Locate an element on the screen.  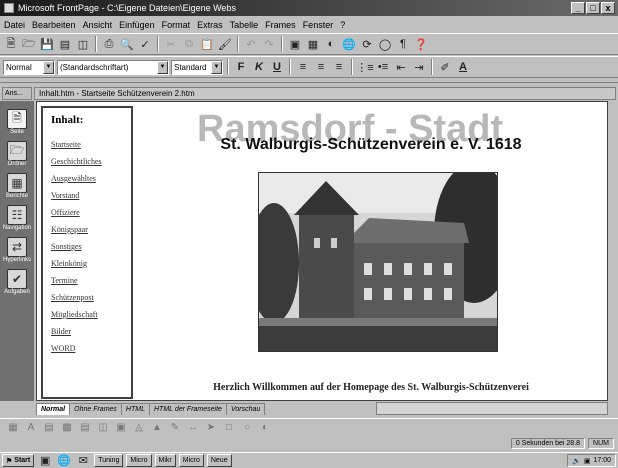
minimize-button: _ is located at coordinates (578, 8).